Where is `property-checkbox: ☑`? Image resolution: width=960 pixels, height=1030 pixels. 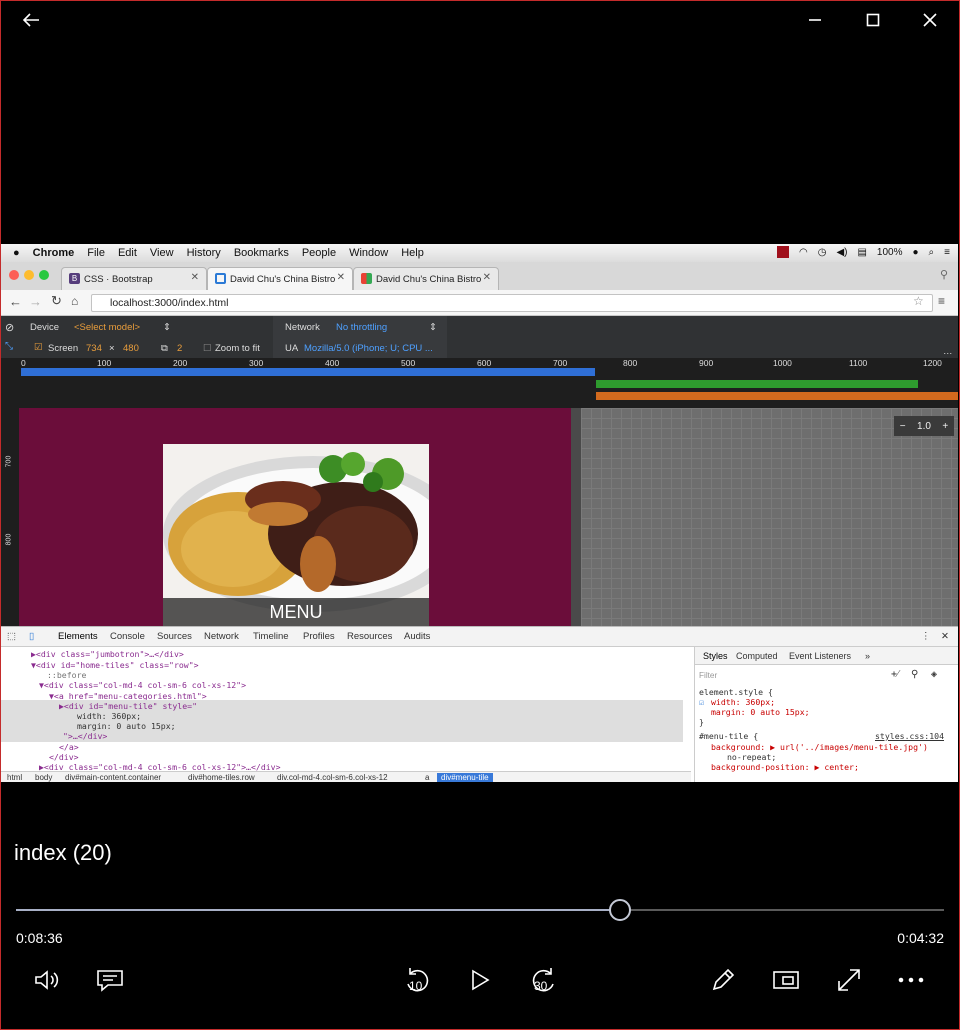 property-checkbox: ☑ is located at coordinates (701, 702).